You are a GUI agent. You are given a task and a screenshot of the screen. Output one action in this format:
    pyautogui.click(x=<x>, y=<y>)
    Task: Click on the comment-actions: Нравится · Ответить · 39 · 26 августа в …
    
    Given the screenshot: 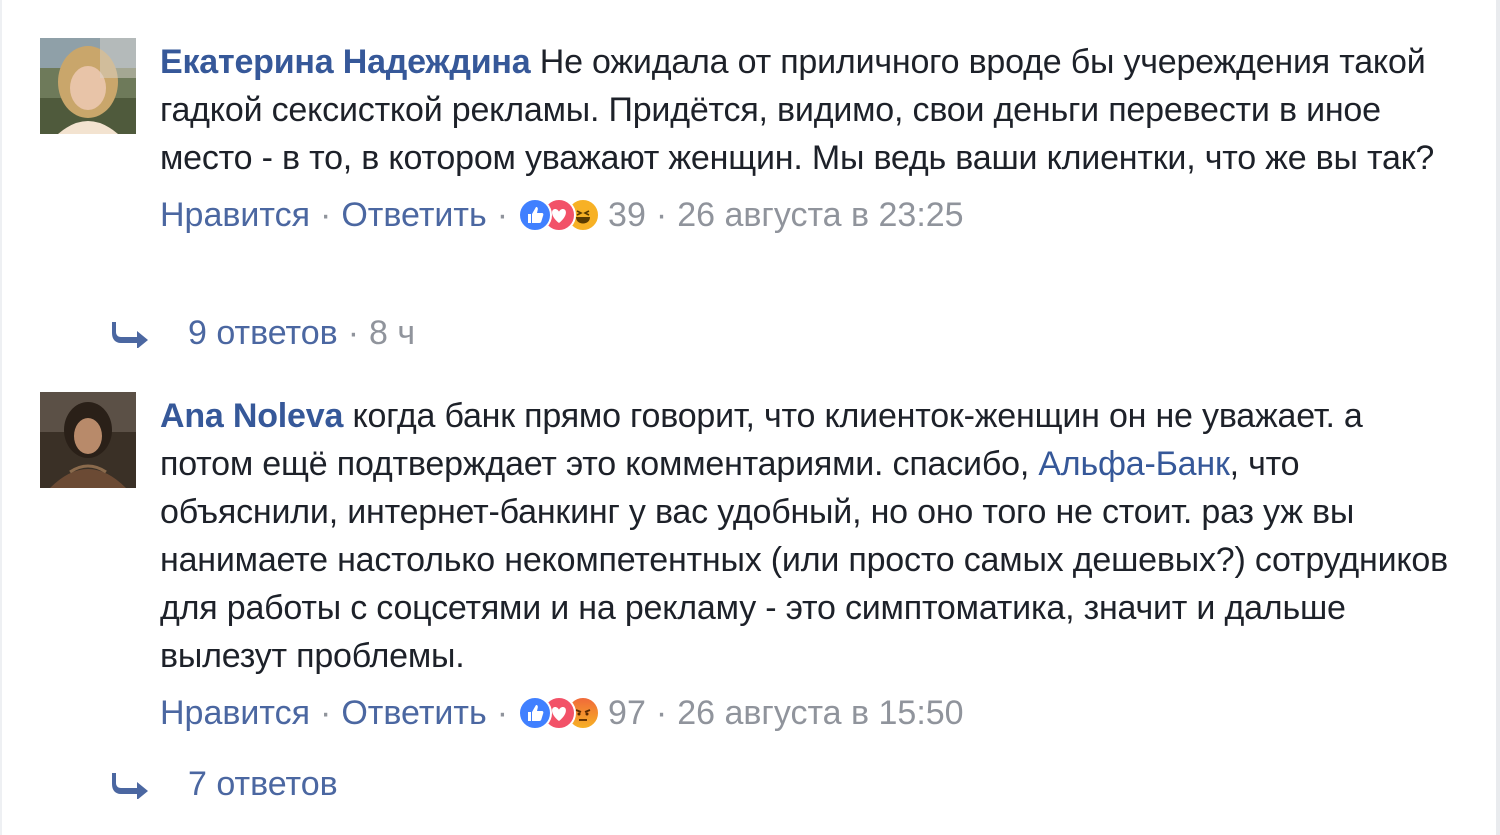 What is the action you would take?
    pyautogui.click(x=805, y=215)
    